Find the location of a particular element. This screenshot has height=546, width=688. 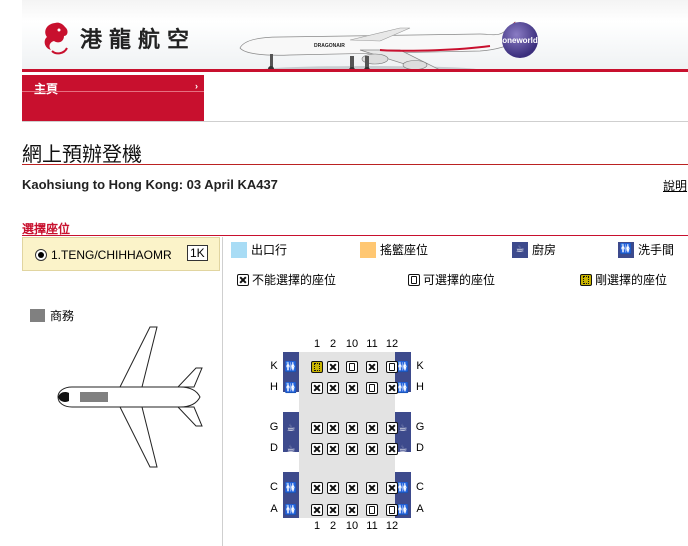

cabin-class-legend: 商務 is located at coordinates (52, 315).